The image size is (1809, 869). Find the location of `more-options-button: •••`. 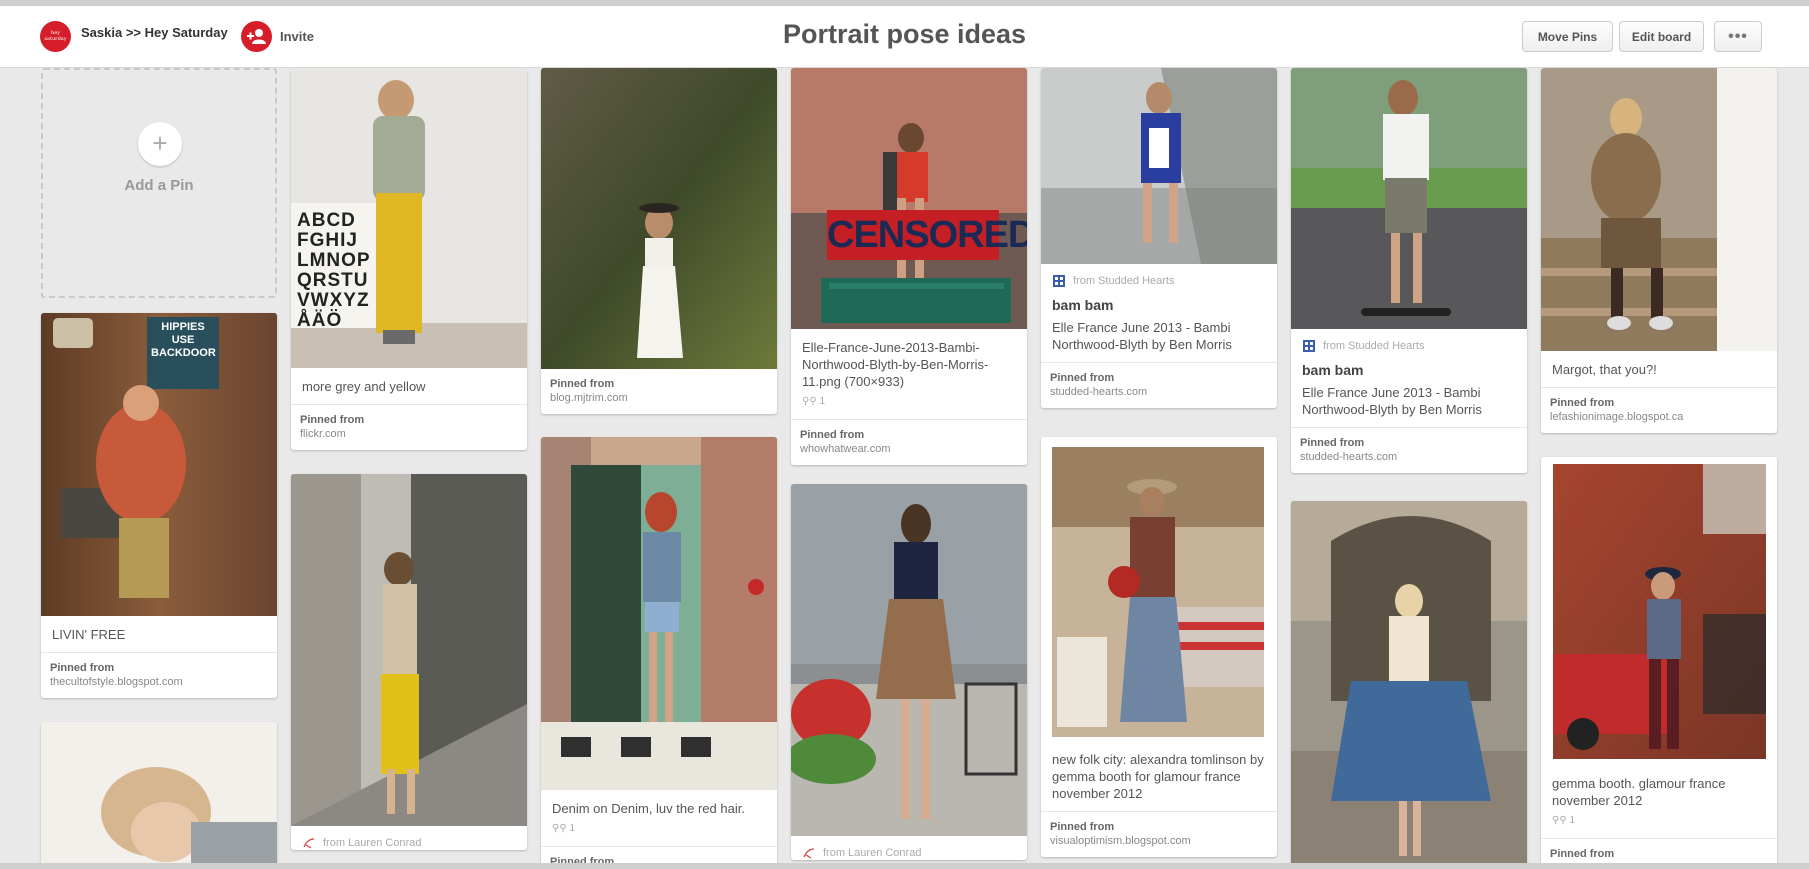

more-options-button: ••• is located at coordinates (1738, 36).